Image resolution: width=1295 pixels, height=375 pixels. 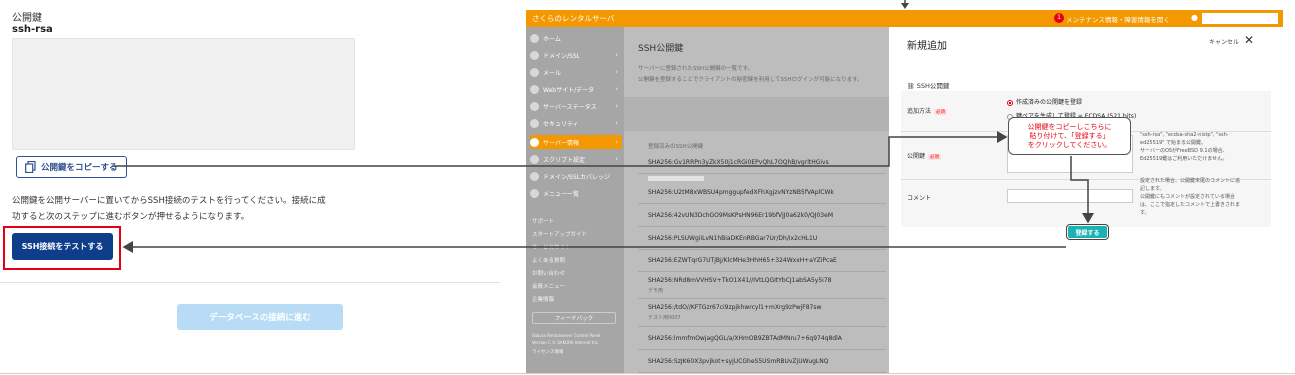 I want to click on copy-paste-arrow, so click(x=561, y=149).